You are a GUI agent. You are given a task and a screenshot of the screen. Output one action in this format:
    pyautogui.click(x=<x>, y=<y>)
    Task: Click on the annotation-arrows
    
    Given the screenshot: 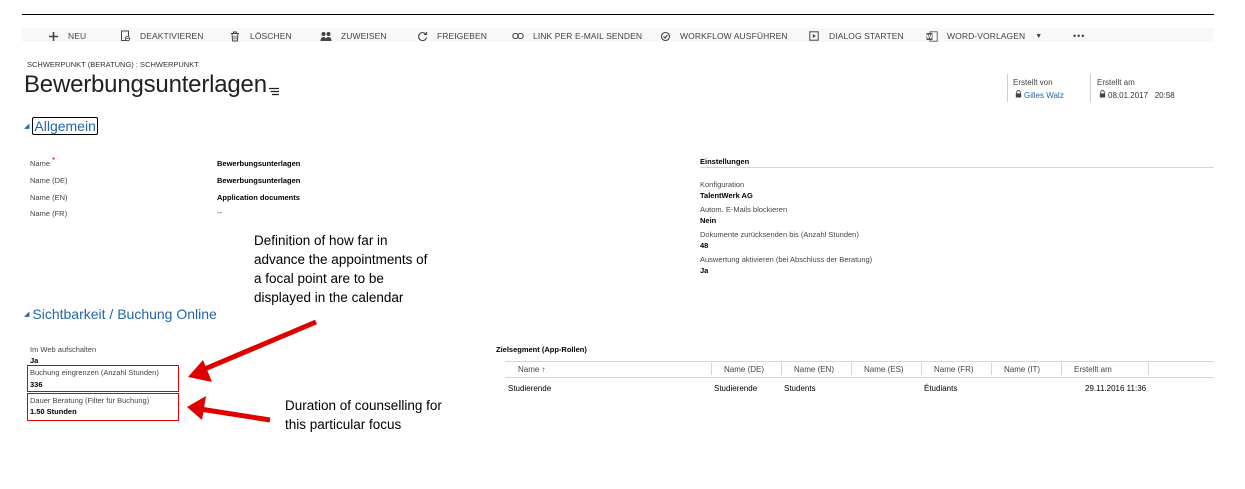 What is the action you would take?
    pyautogui.click(x=252, y=371)
    